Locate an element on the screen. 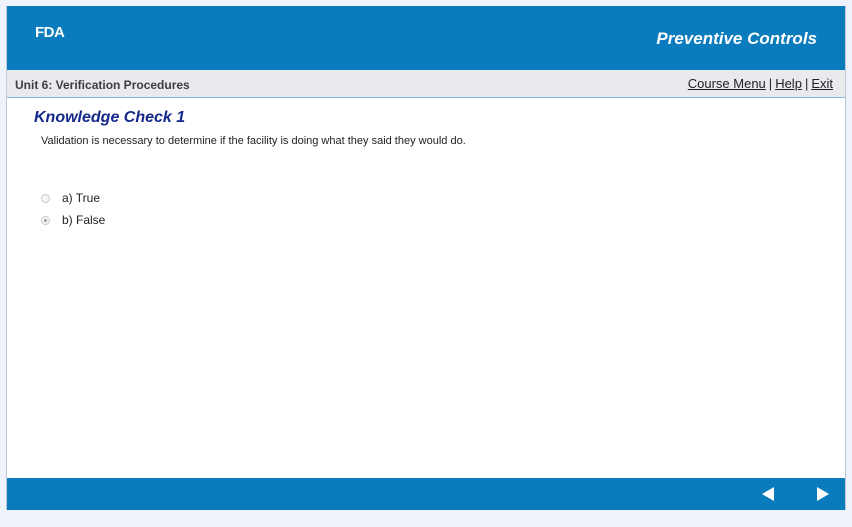  header-bar: FDA Preventive Controls is located at coordinates (426, 38).